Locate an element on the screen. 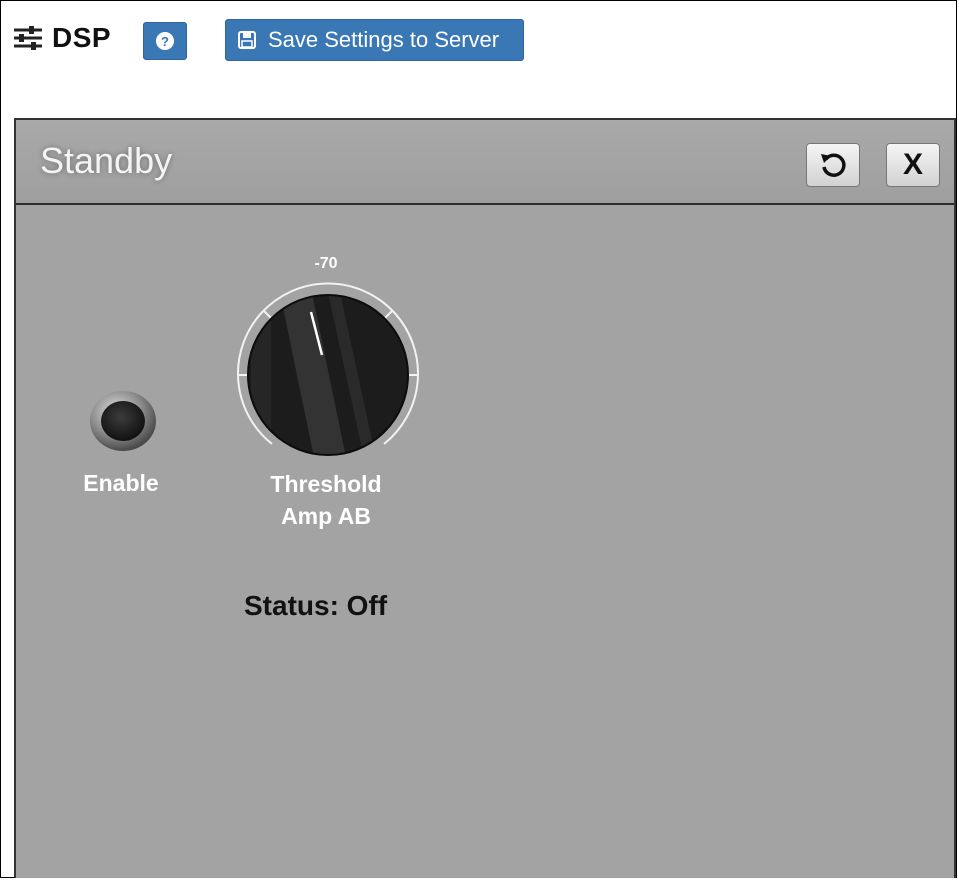  panel-header: Standby X is located at coordinates (485, 162).